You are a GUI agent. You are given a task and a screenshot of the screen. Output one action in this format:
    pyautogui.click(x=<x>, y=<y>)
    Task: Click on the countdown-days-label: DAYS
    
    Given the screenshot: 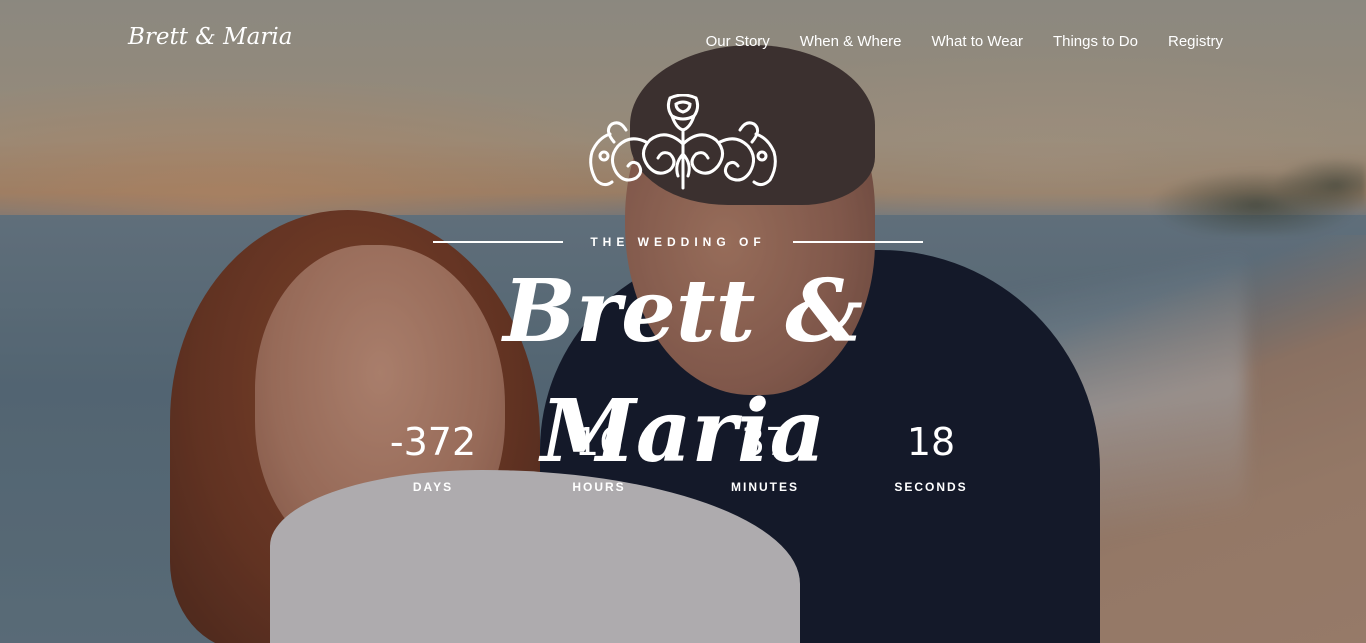 What is the action you would take?
    pyautogui.click(x=433, y=487)
    